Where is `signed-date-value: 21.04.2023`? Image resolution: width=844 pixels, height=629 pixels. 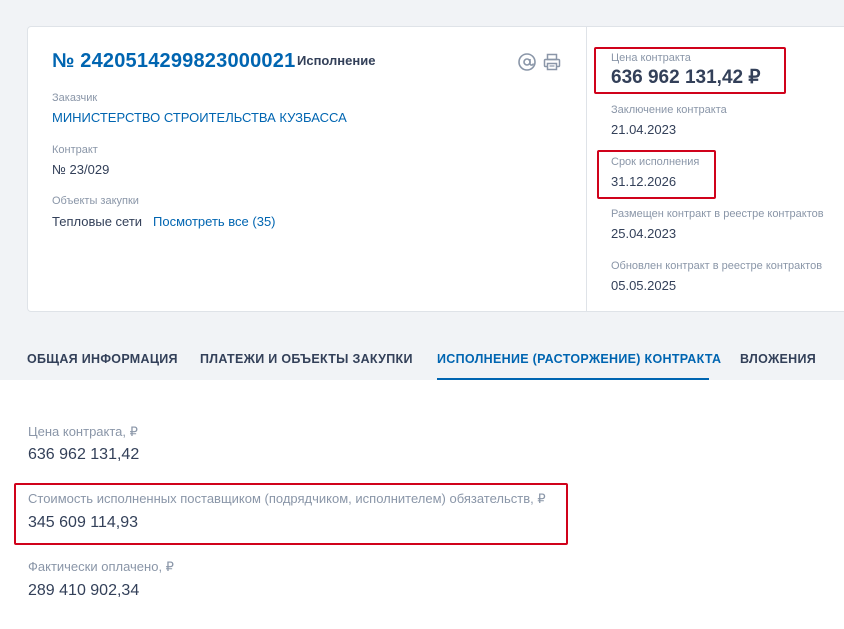
signed-date-value: 21.04.2023 is located at coordinates (644, 129).